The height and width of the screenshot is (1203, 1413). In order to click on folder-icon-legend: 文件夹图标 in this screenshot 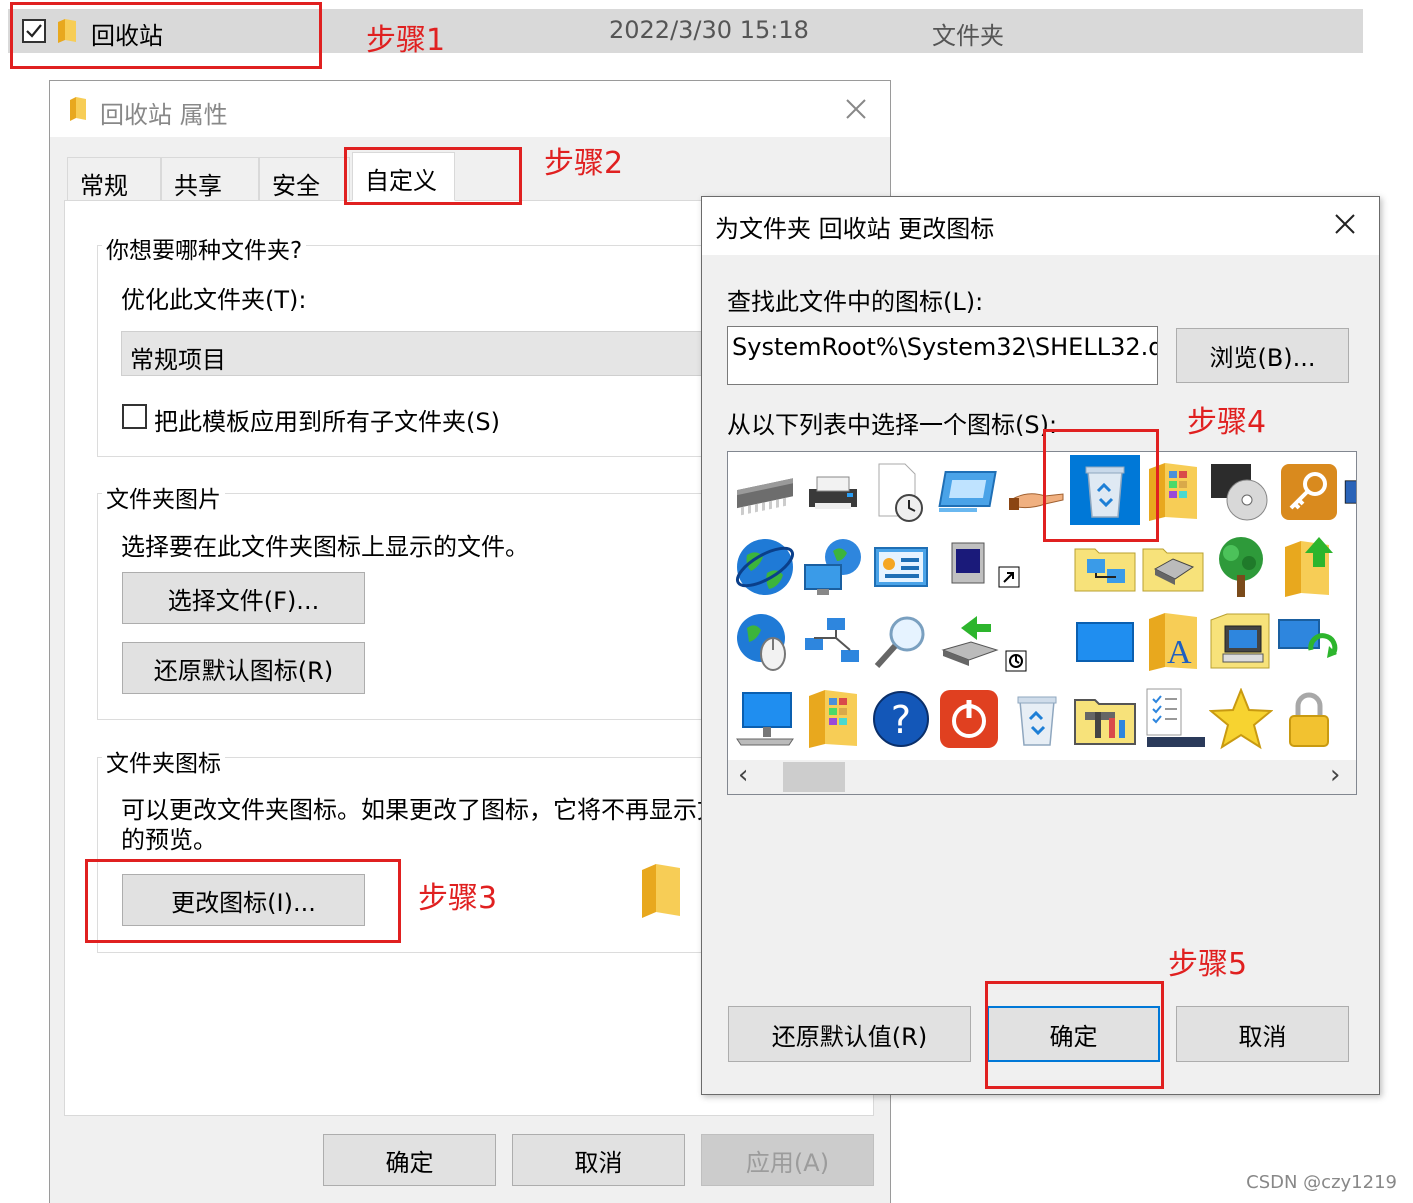, I will do `click(163, 761)`.